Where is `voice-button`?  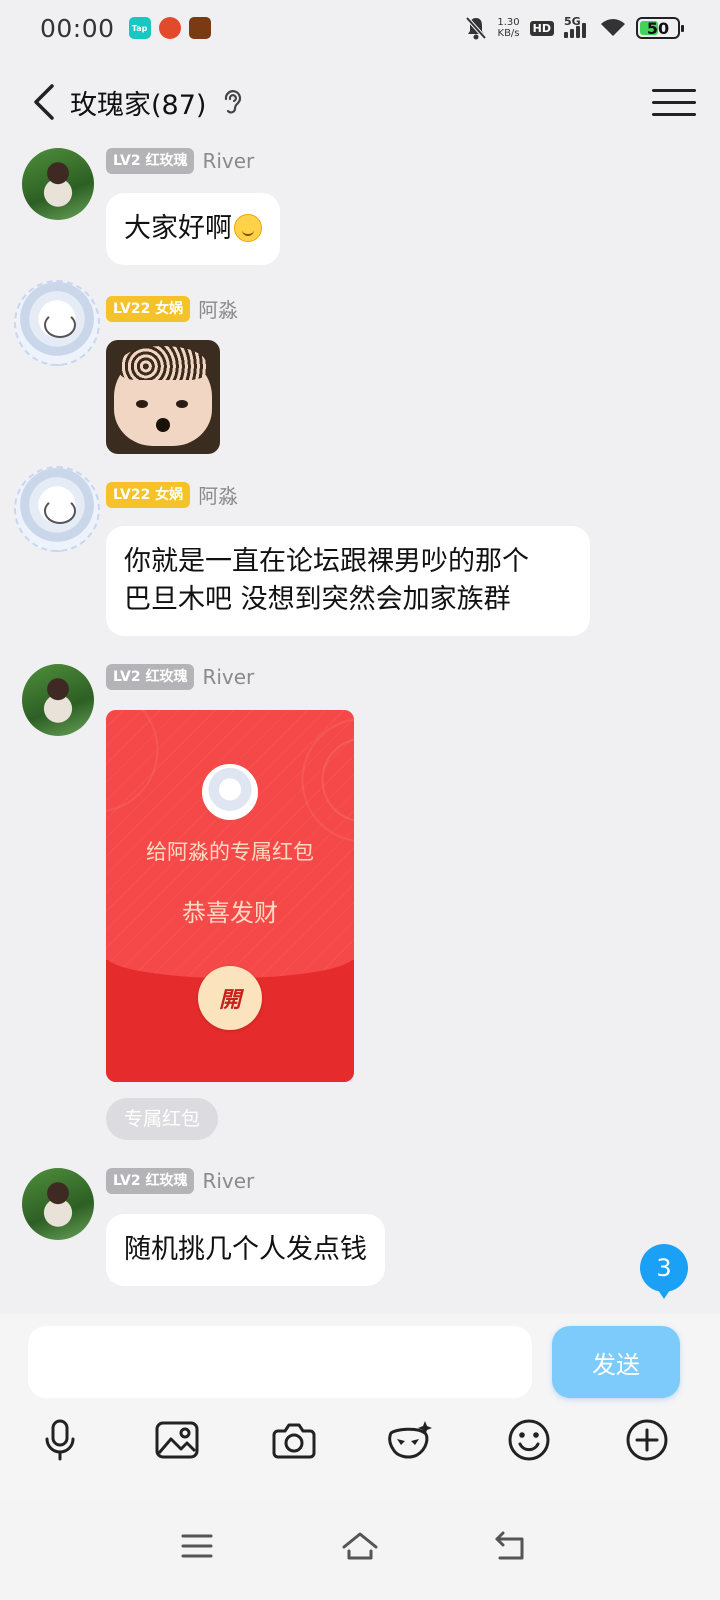
voice-button is located at coordinates (60, 1440).